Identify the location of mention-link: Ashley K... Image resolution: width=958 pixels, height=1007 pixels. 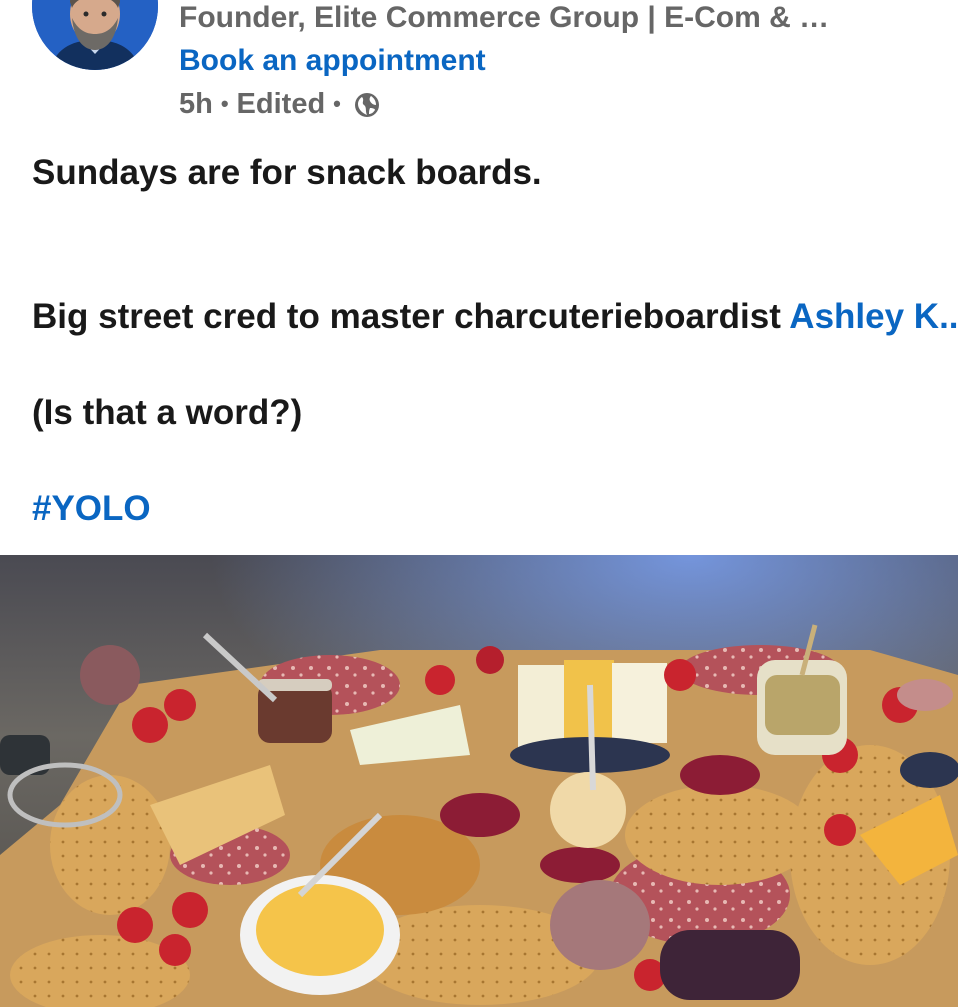
(873, 316).